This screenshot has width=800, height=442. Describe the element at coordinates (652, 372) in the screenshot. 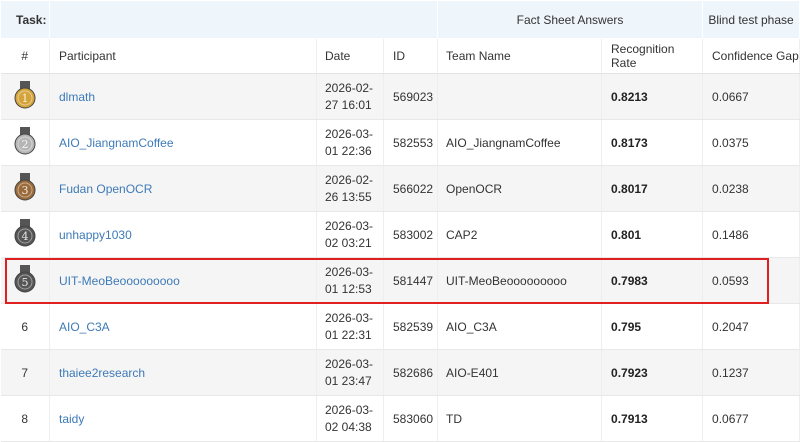

I see `recognition-rate-cell: 0.7923` at that location.